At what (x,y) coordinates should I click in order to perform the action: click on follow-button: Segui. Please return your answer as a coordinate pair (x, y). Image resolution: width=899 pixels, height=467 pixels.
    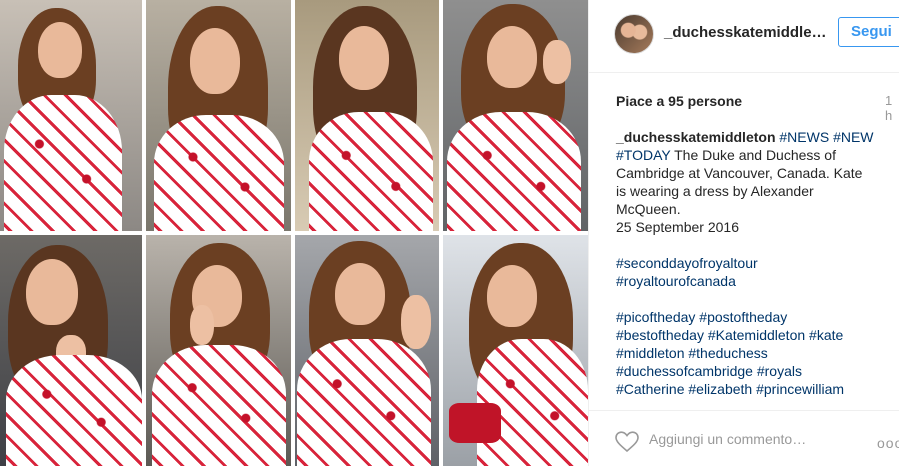
    Looking at the image, I should click on (868, 32).